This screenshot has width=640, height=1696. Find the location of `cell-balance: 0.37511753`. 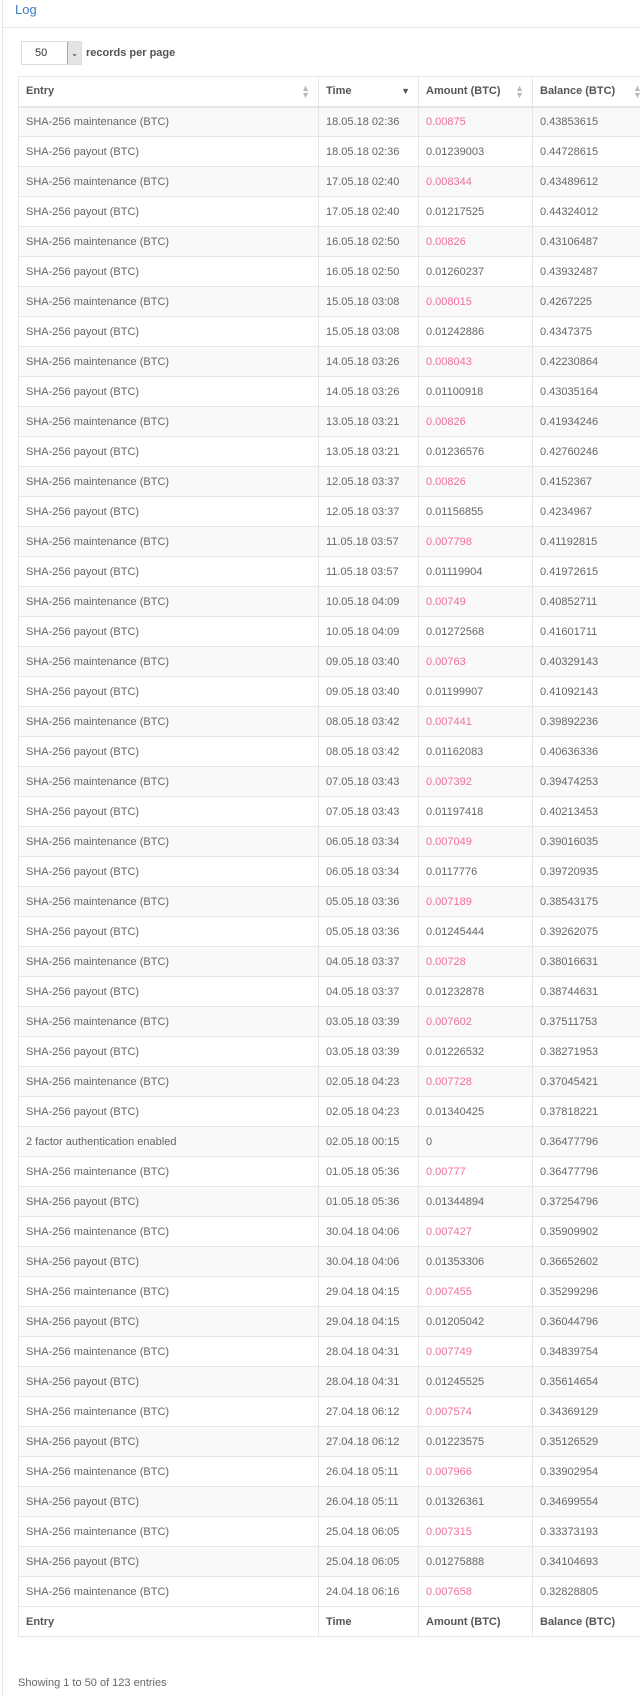

cell-balance: 0.37511753 is located at coordinates (586, 1021).